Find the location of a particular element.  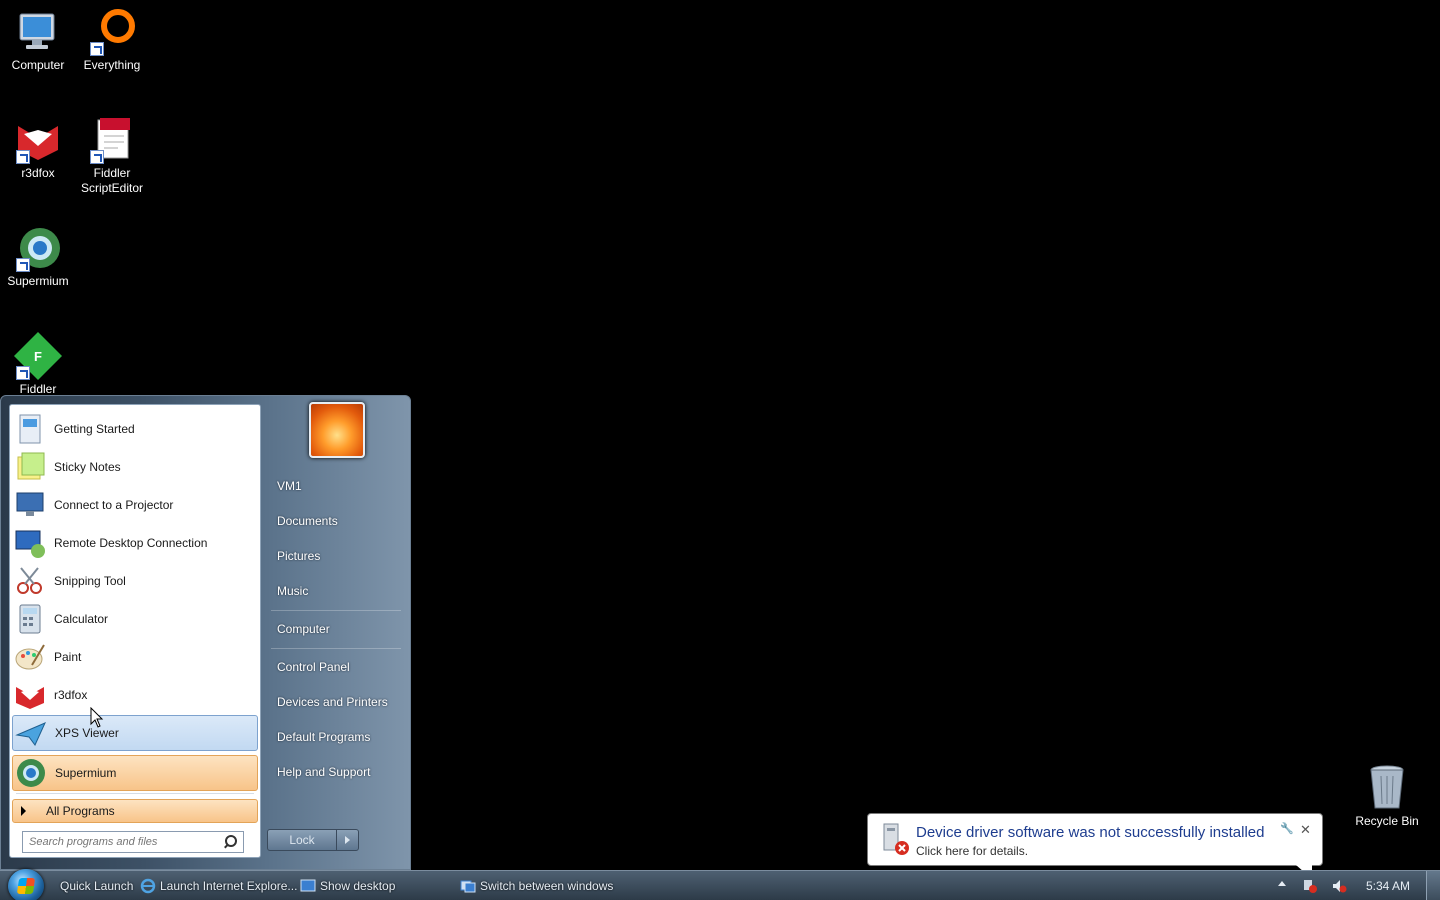

start-link-label: Music is located at coordinates (293, 591).